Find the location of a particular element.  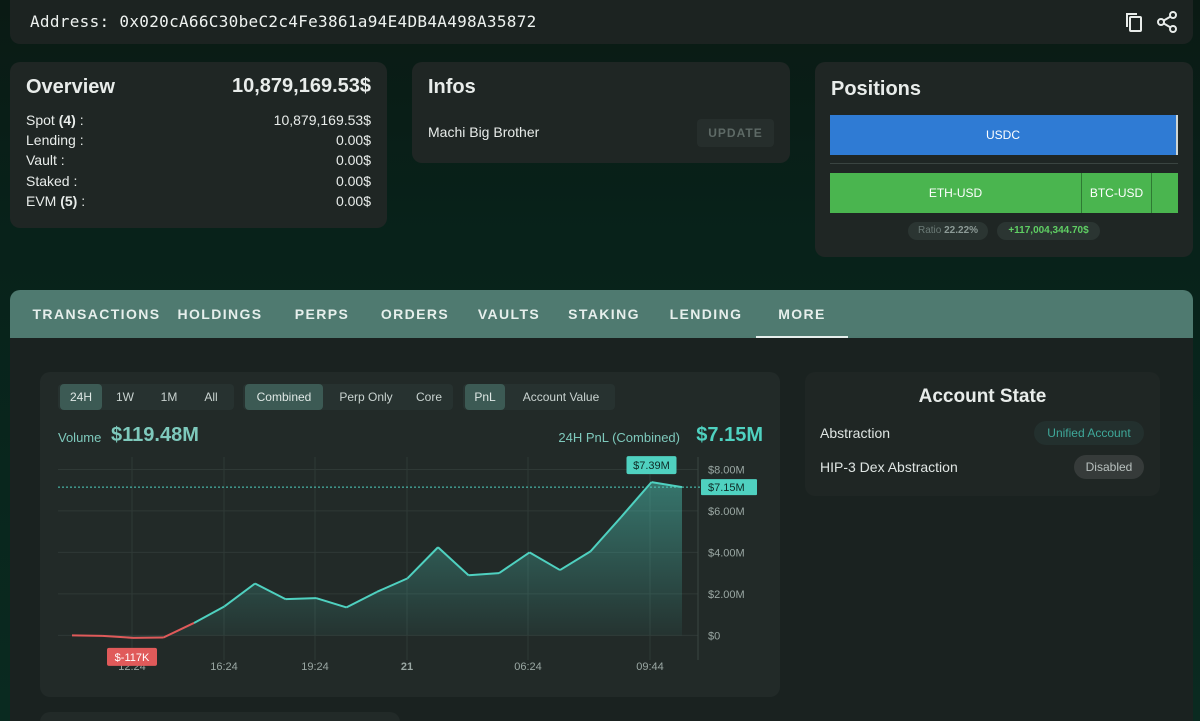

x-tick-label: 19:24 is located at coordinates (315, 667).